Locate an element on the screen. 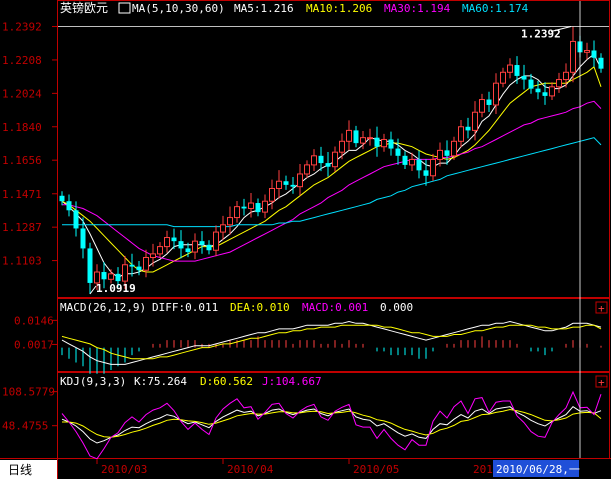 This screenshot has height=479, width=611. kdj-k-line is located at coordinates (331, 425).